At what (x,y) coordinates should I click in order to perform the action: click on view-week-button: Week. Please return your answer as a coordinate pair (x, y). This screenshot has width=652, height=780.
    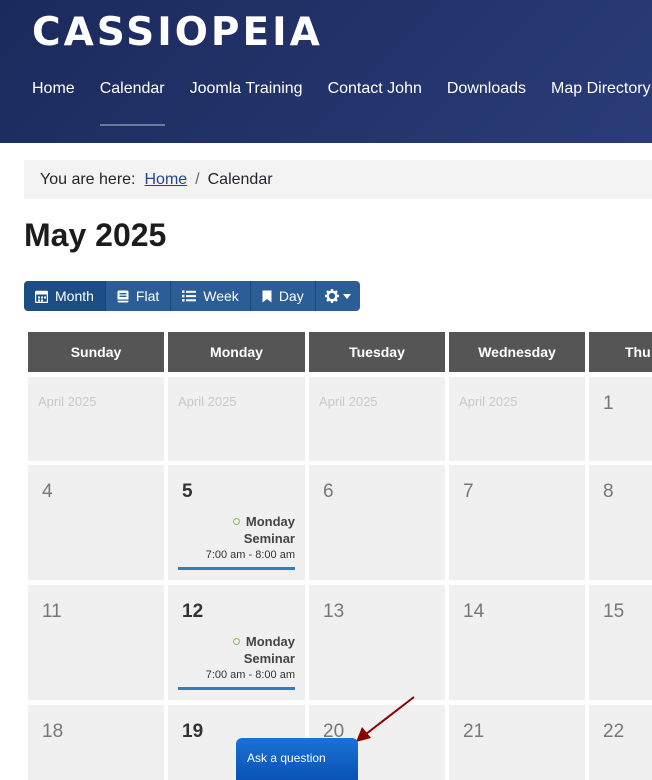
    Looking at the image, I should click on (211, 296).